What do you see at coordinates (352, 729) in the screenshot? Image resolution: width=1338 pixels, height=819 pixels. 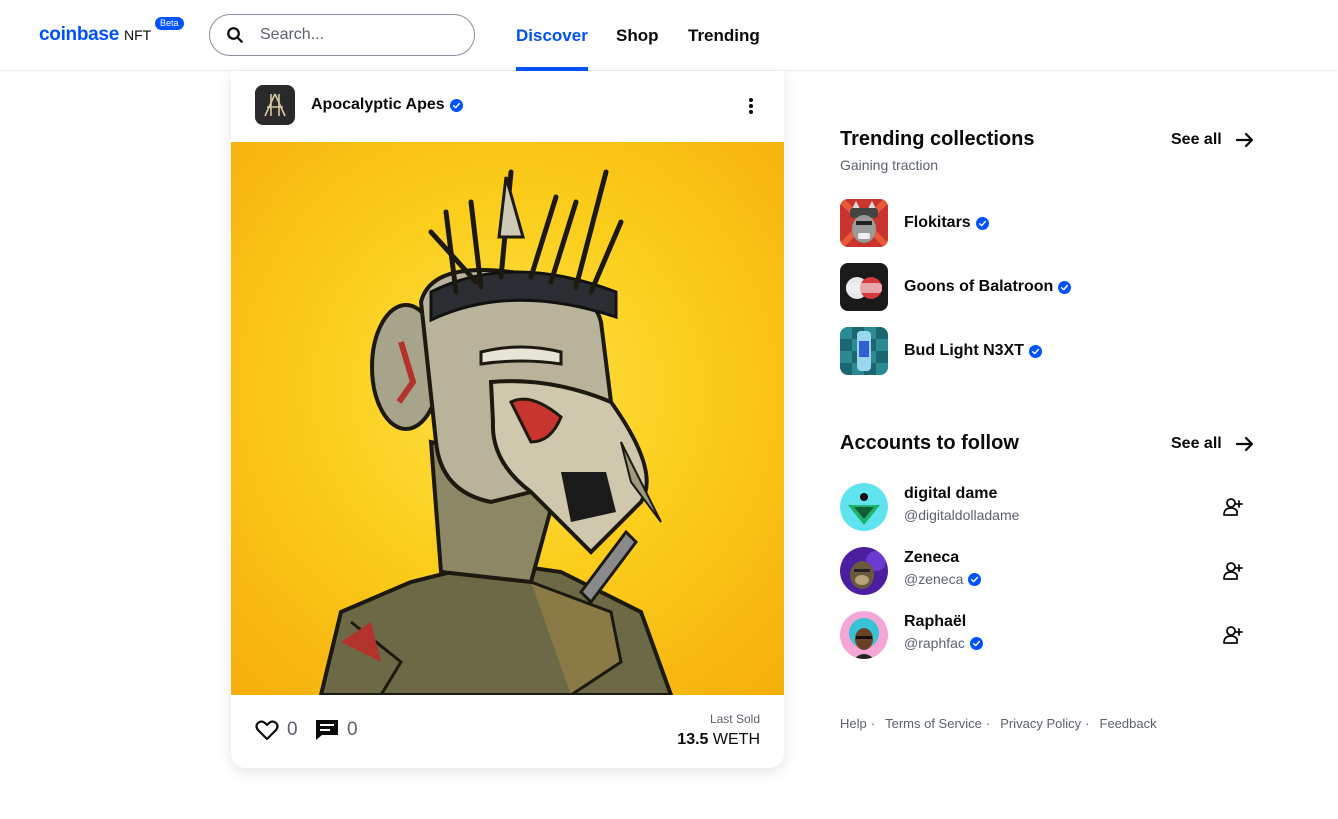 I see `comment-count: 0` at bounding box center [352, 729].